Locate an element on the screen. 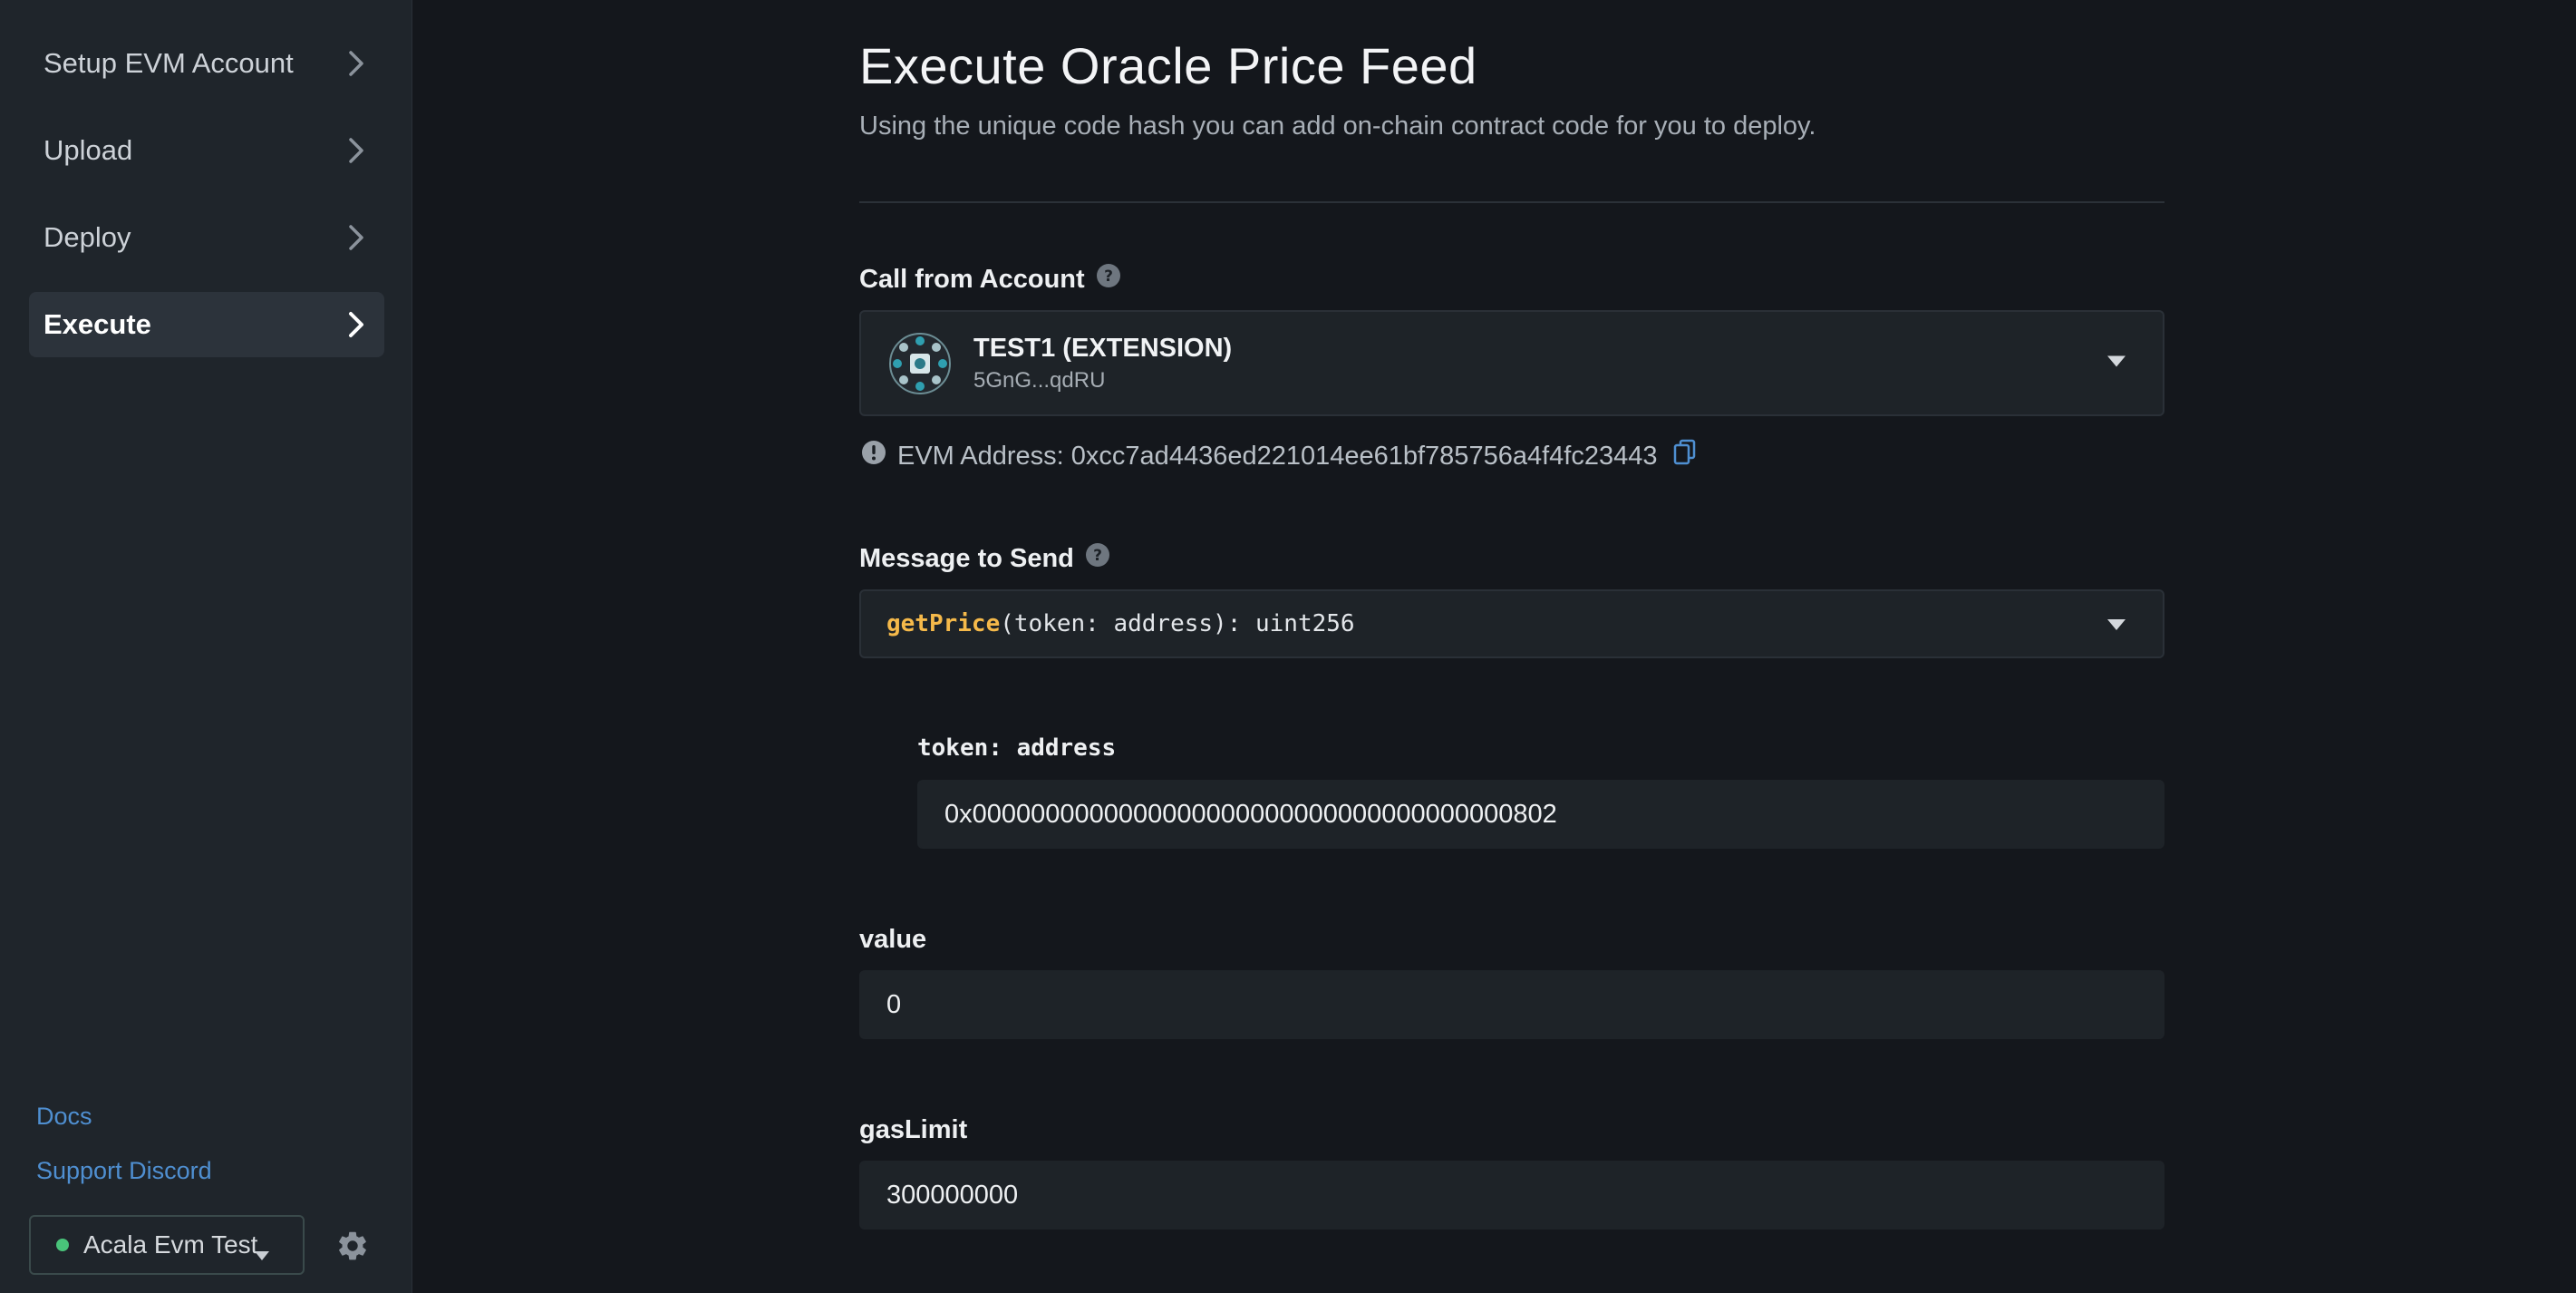 The width and height of the screenshot is (2576, 1293). call-from-account-label: Call from Account ? is located at coordinates (990, 279).